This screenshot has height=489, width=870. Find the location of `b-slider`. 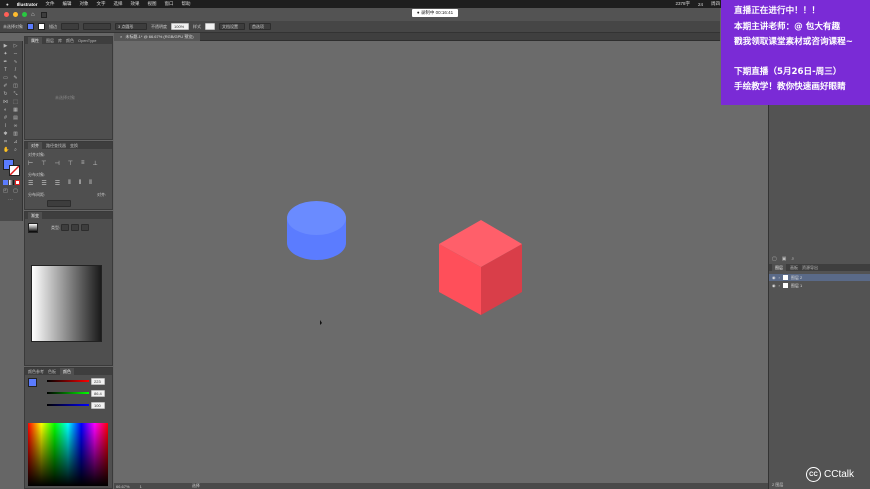

b-slider is located at coordinates (68, 405).